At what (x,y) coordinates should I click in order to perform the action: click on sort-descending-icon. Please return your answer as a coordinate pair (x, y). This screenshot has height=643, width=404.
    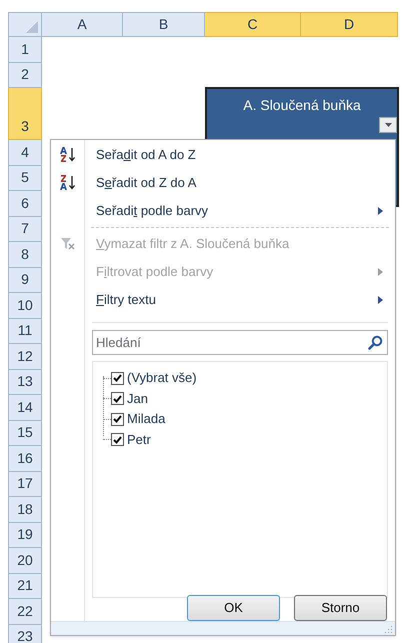
    Looking at the image, I should click on (67, 183).